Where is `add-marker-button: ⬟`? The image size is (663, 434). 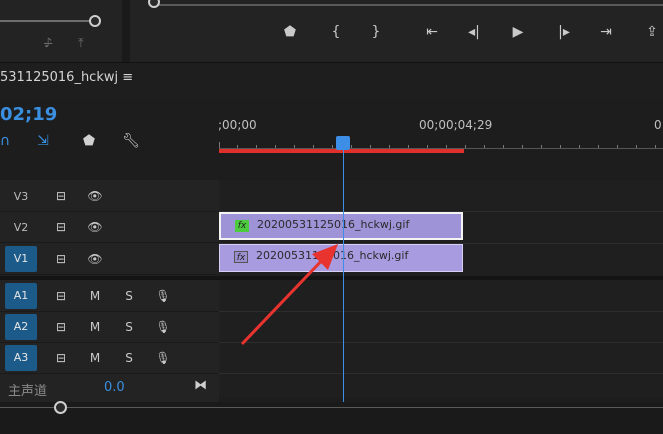
add-marker-button: ⬟ is located at coordinates (290, 32).